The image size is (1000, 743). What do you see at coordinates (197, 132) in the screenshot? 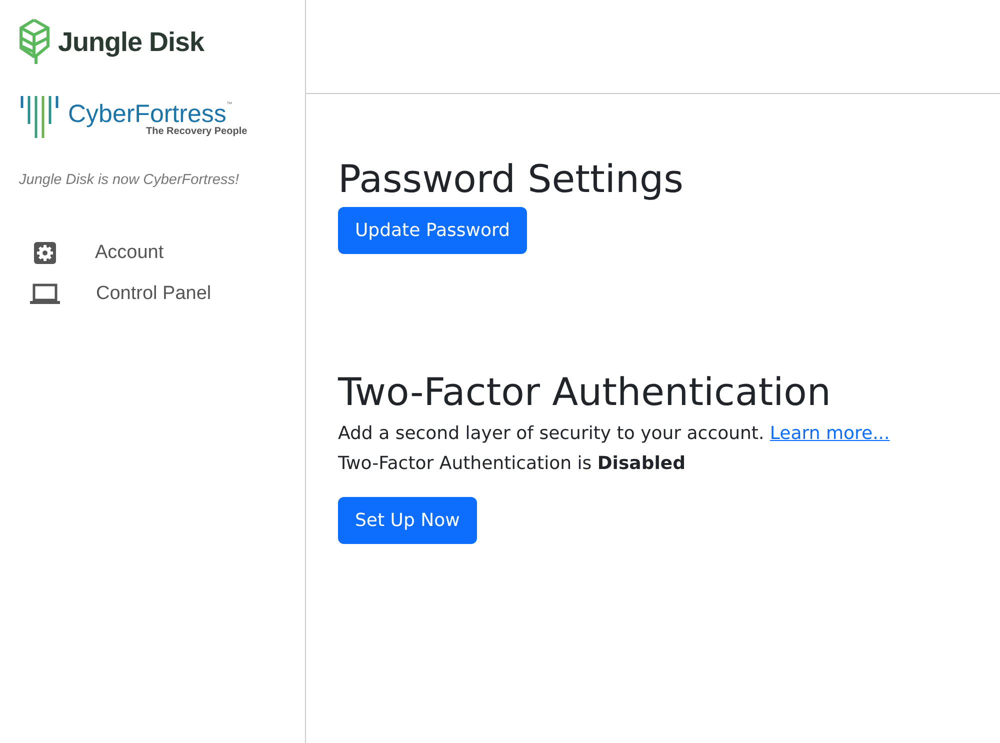
I see `company-tagline: The Recovery People` at bounding box center [197, 132].